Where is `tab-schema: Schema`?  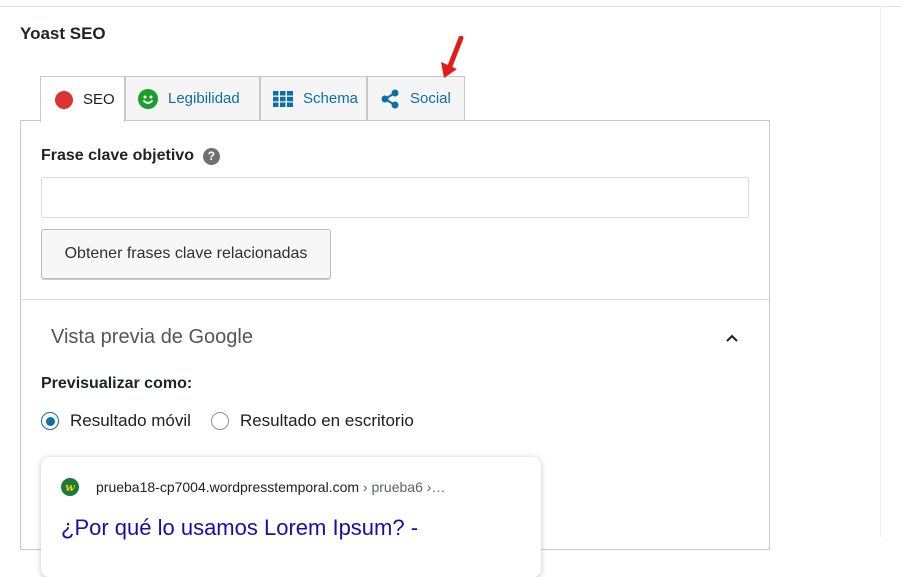
tab-schema: Schema is located at coordinates (313, 98).